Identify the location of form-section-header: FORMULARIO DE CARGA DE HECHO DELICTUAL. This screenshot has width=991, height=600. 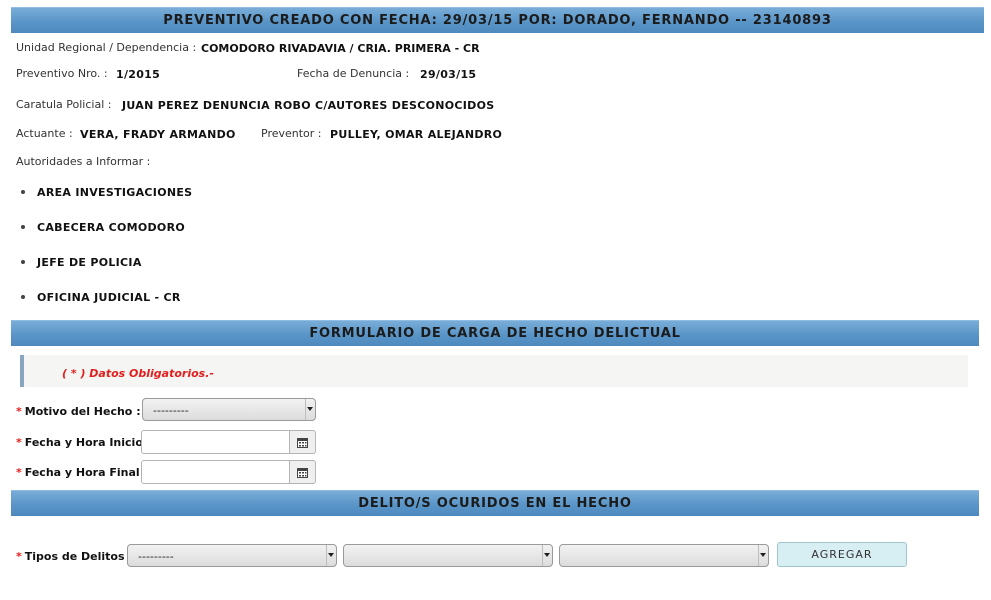
(495, 333).